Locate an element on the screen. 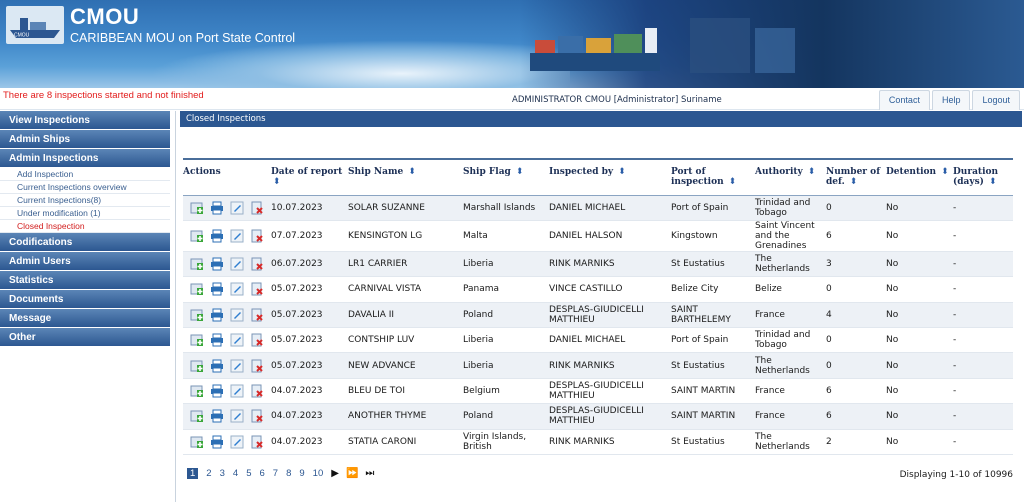  fast-forward-icon: ⏩ is located at coordinates (352, 473).